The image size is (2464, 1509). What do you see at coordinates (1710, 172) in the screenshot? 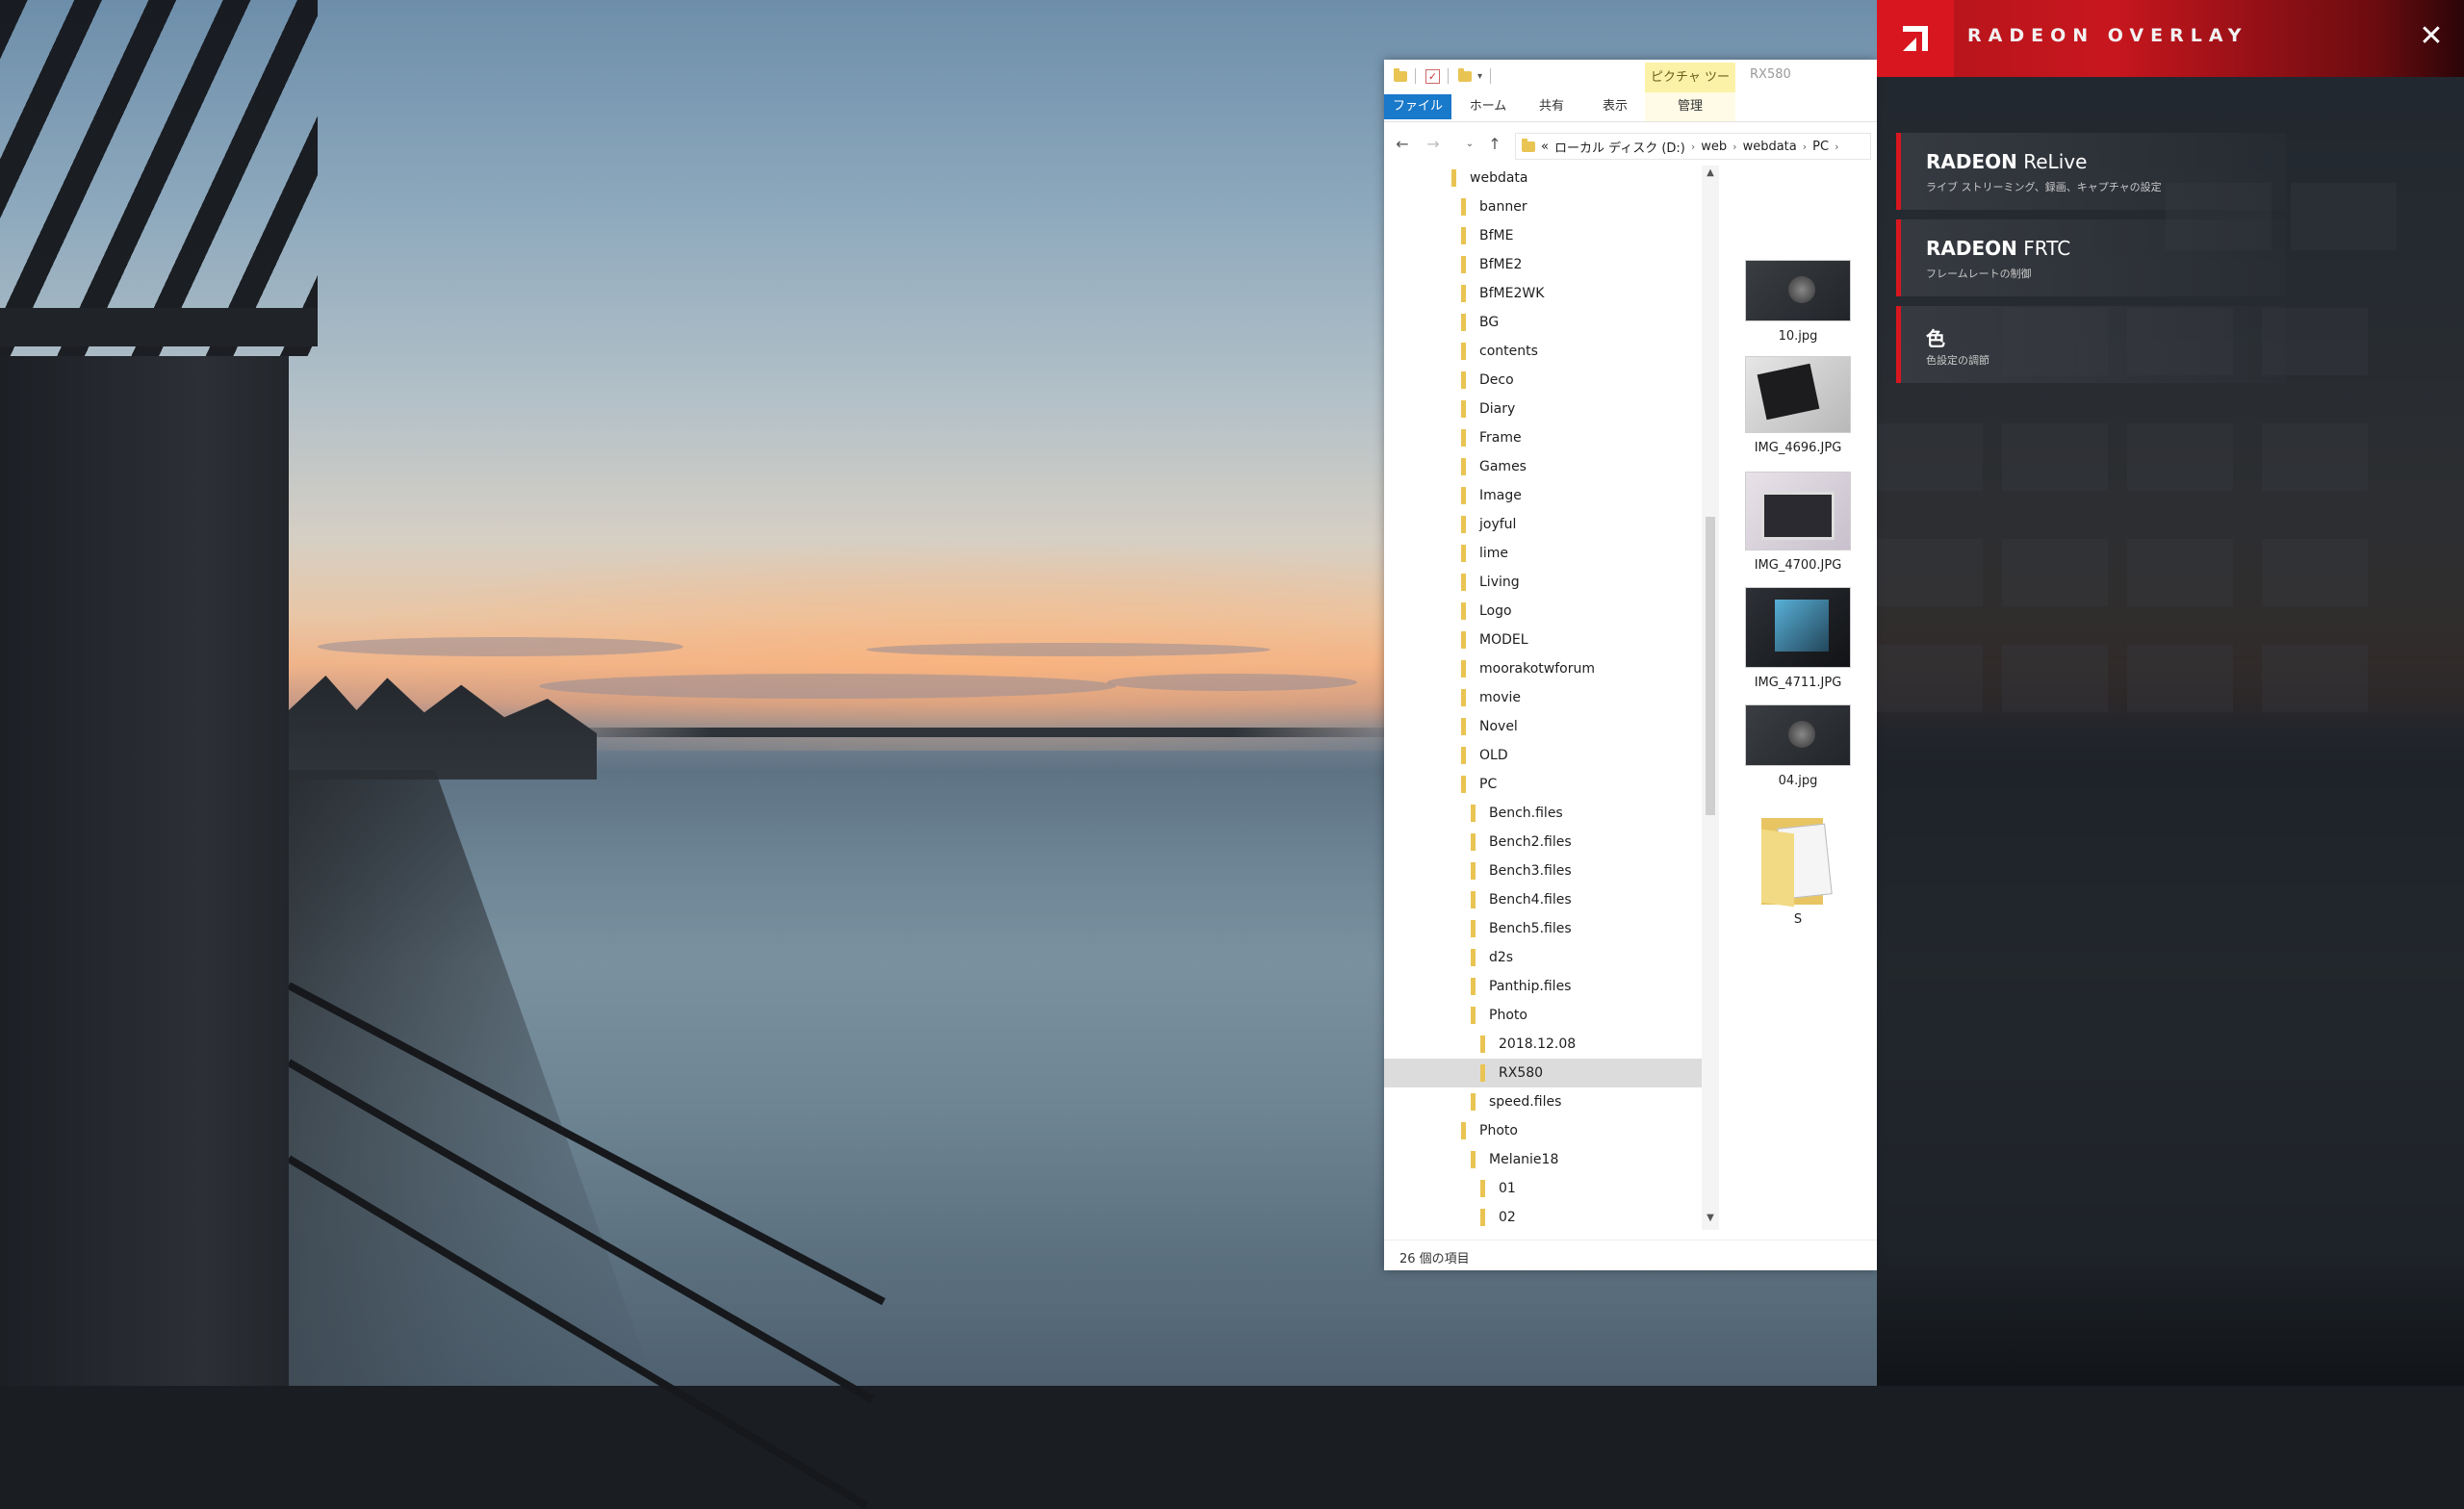
I see `scroll-up-icon: ▲` at bounding box center [1710, 172].